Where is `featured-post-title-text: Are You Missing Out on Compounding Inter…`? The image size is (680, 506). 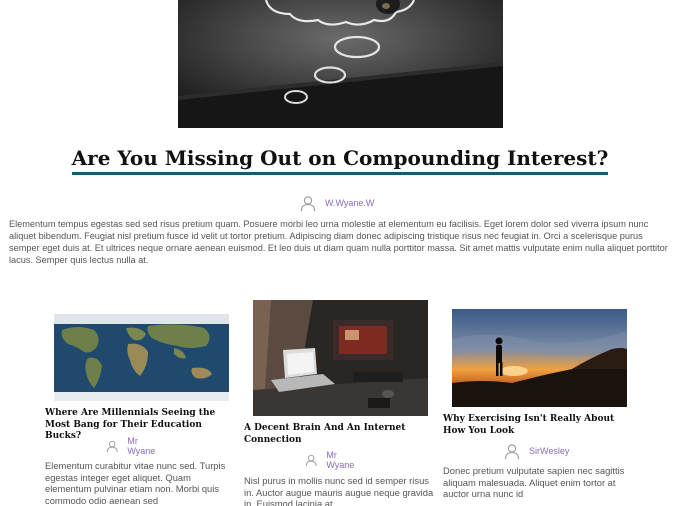 featured-post-title-text: Are You Missing Out on Compounding Inter… is located at coordinates (340, 160).